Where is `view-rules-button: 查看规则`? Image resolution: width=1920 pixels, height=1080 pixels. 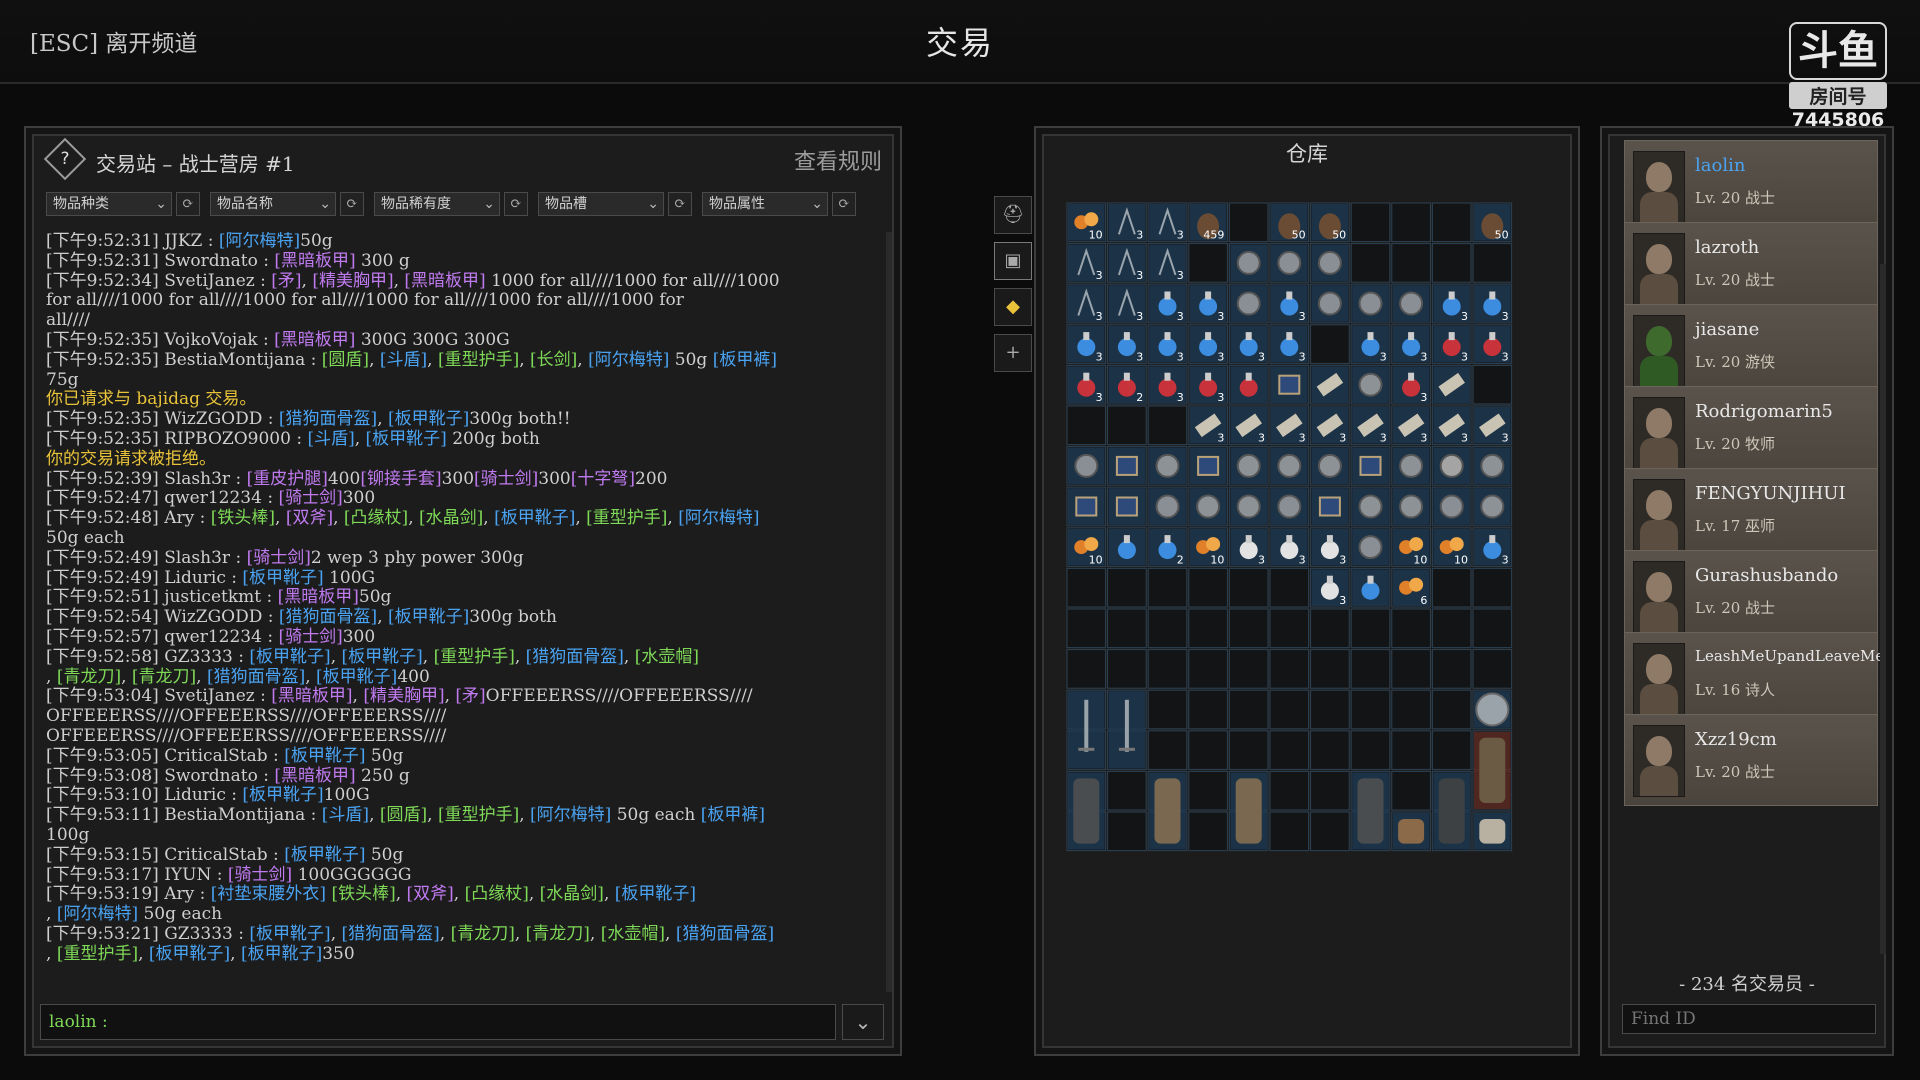 view-rules-button: 查看规则 is located at coordinates (838, 160).